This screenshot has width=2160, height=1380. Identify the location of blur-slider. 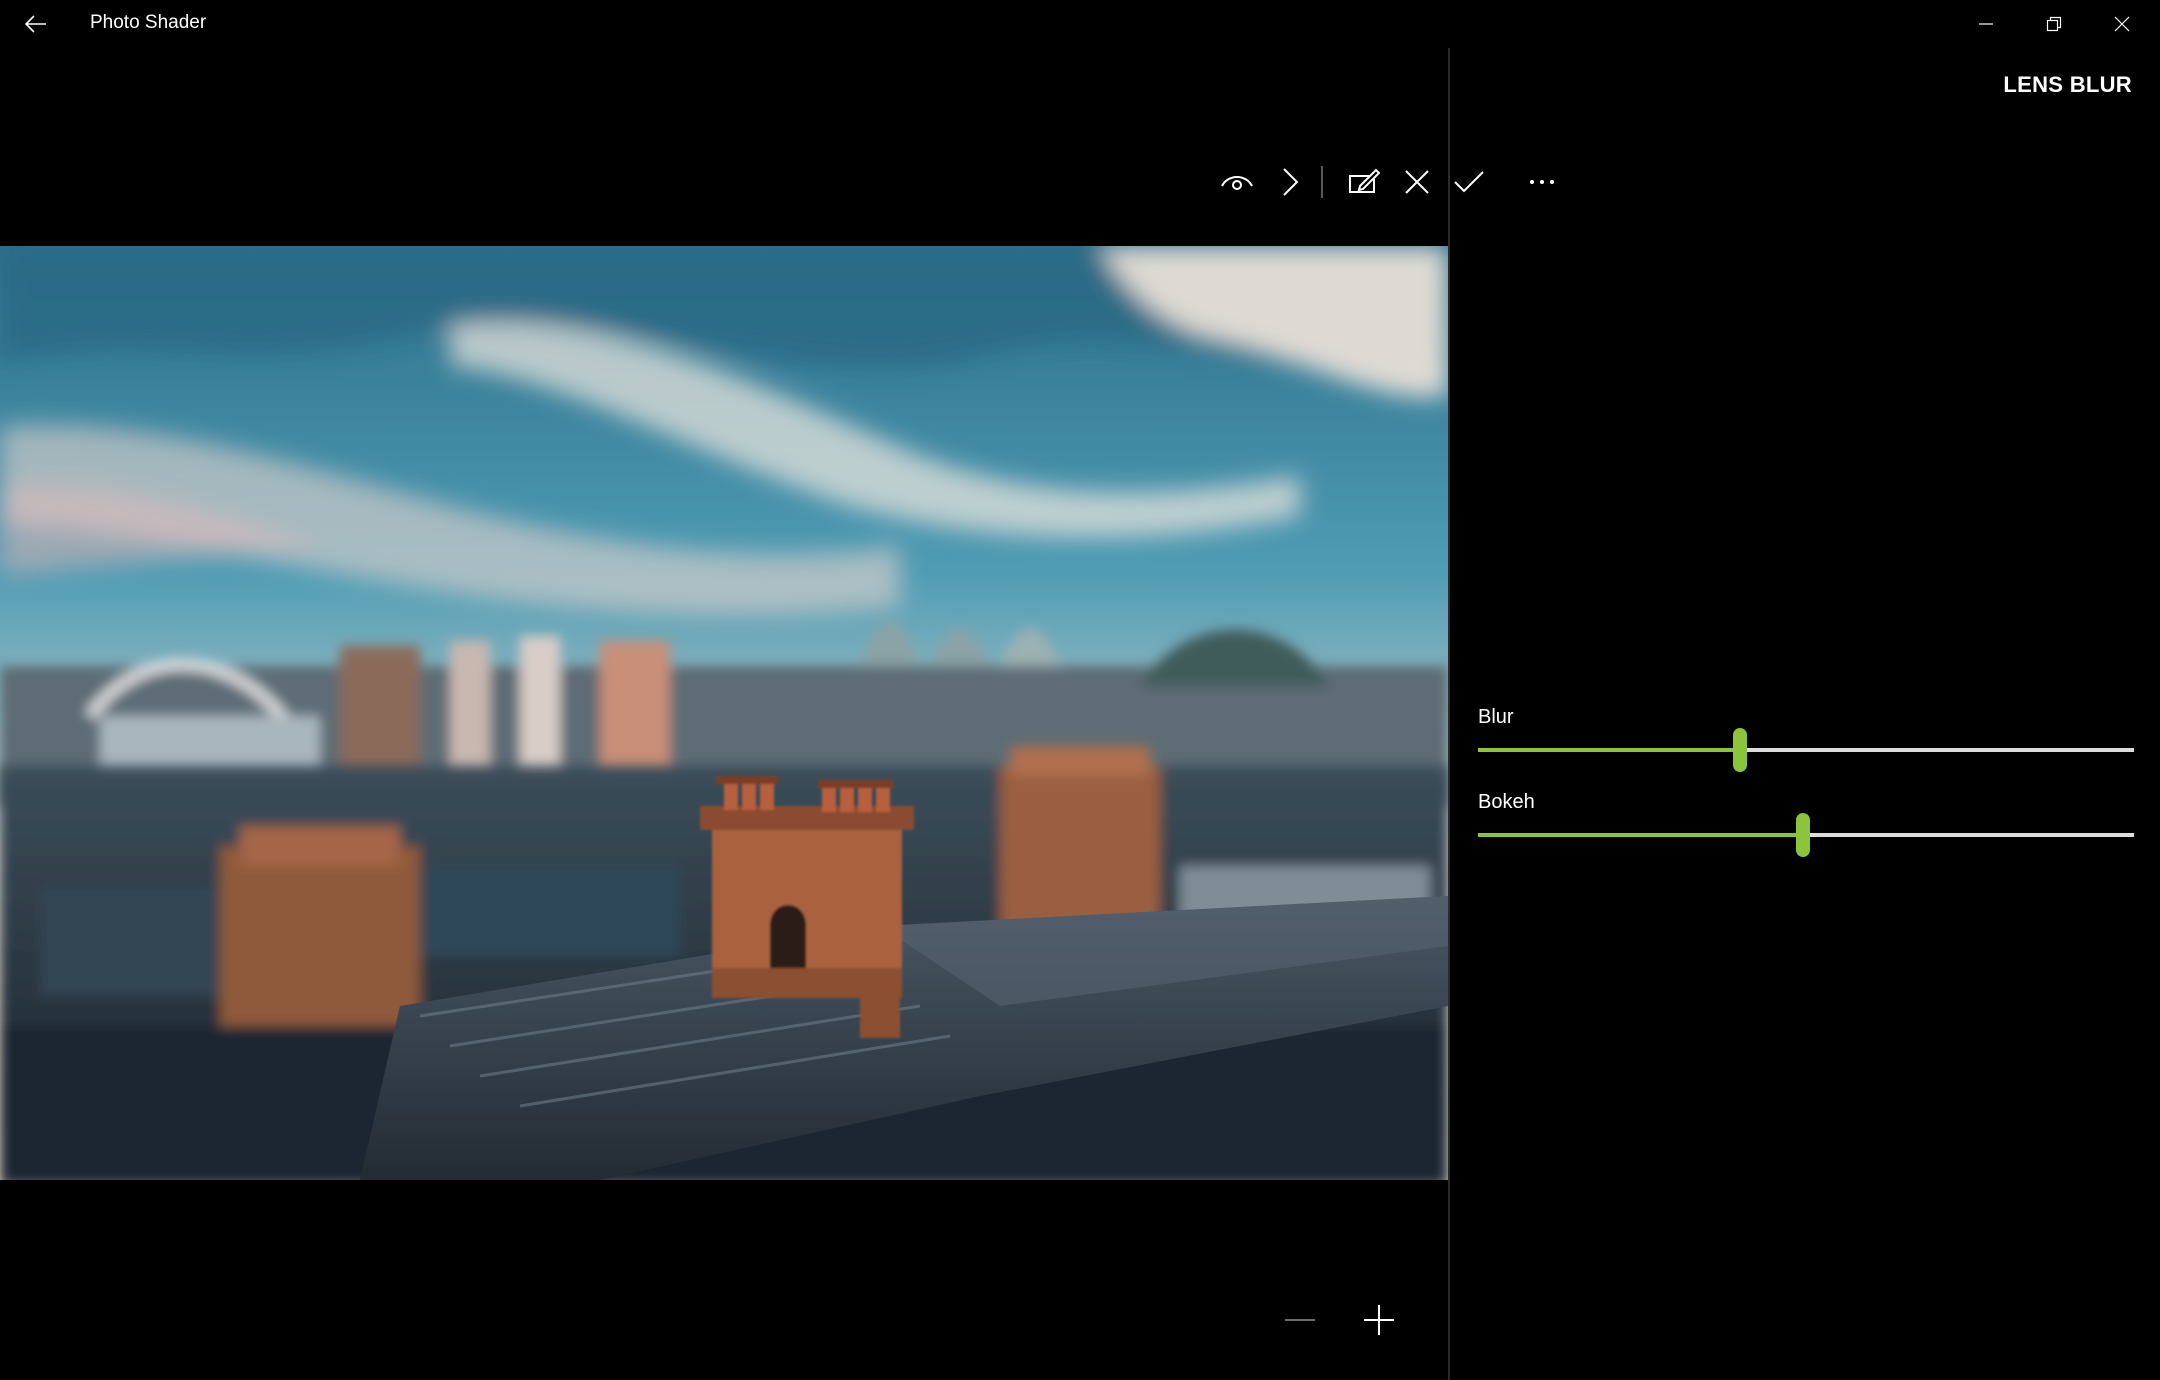
(1806, 750).